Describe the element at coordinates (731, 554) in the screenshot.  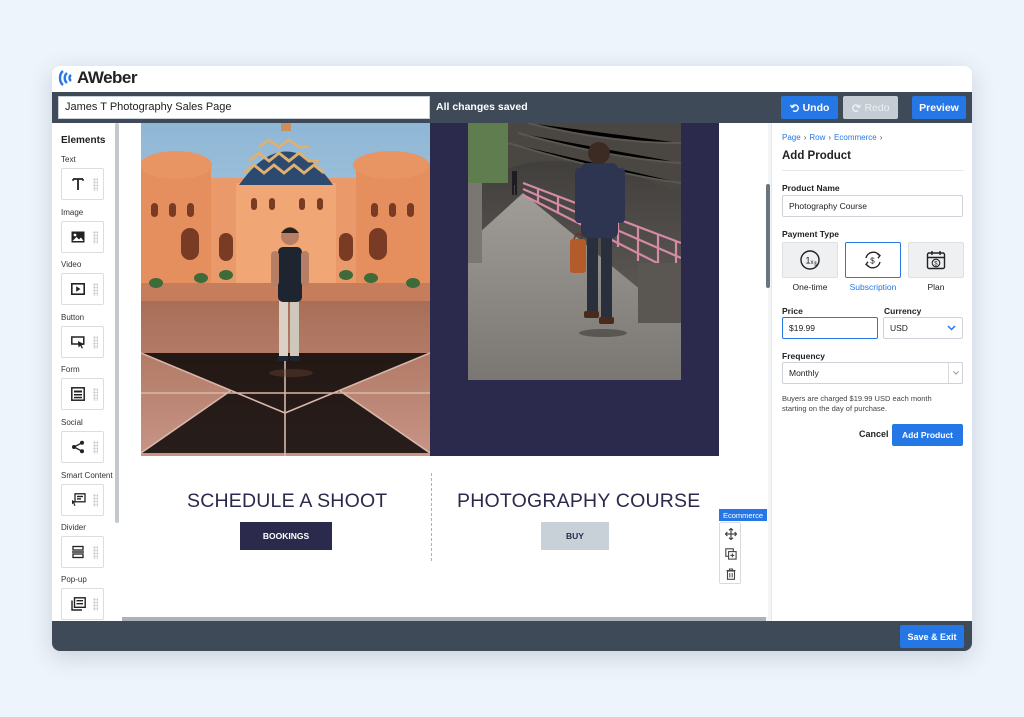
I see `duplicate-icon` at that location.